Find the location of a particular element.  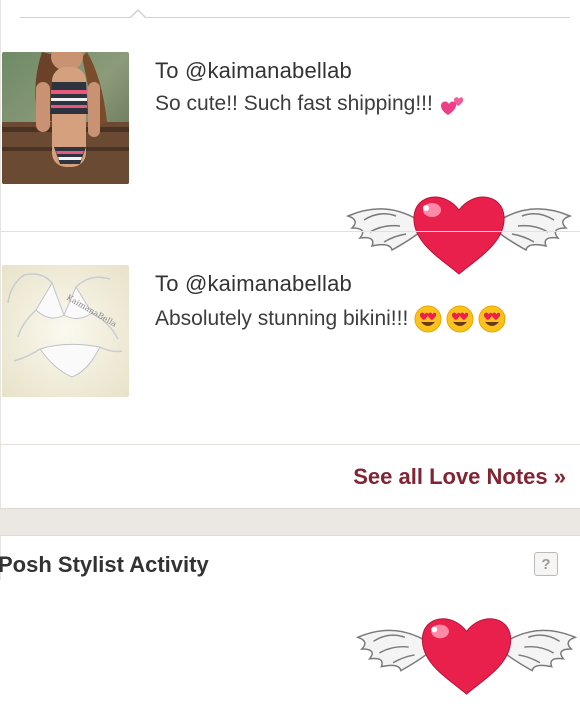

note-message: So cute!! Such fast shipping!!! is located at coordinates (309, 104).